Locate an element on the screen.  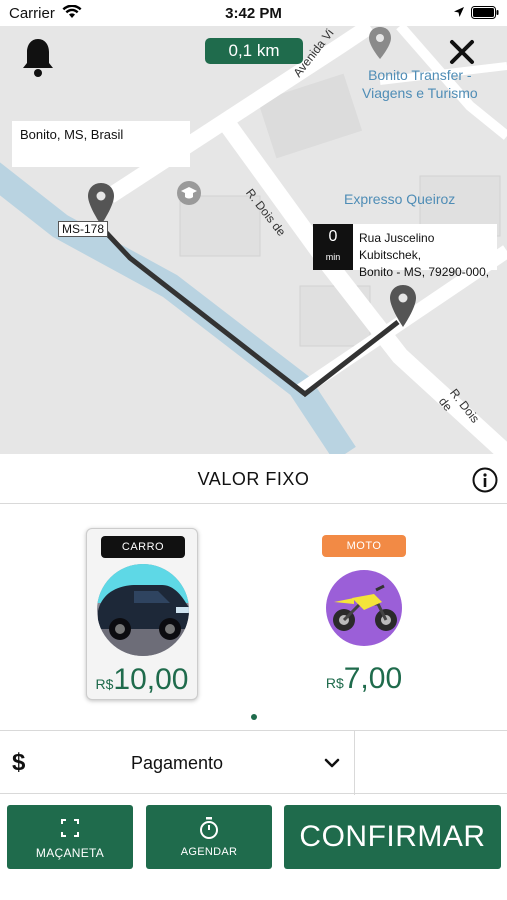
road-tag: MS-178 is located at coordinates (83, 229).